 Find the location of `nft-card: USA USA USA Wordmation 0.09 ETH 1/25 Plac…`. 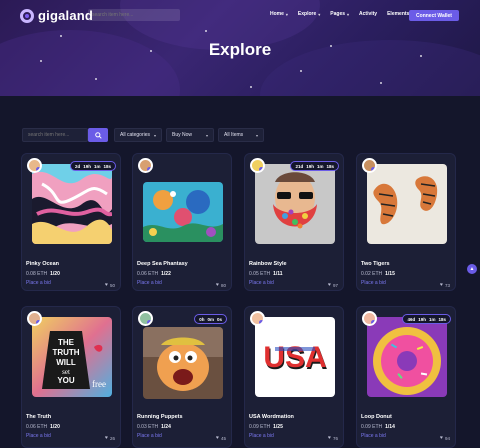

nft-card: USA USA USA Wordmation 0.09 ETH 1/25 Plac… is located at coordinates (294, 377).